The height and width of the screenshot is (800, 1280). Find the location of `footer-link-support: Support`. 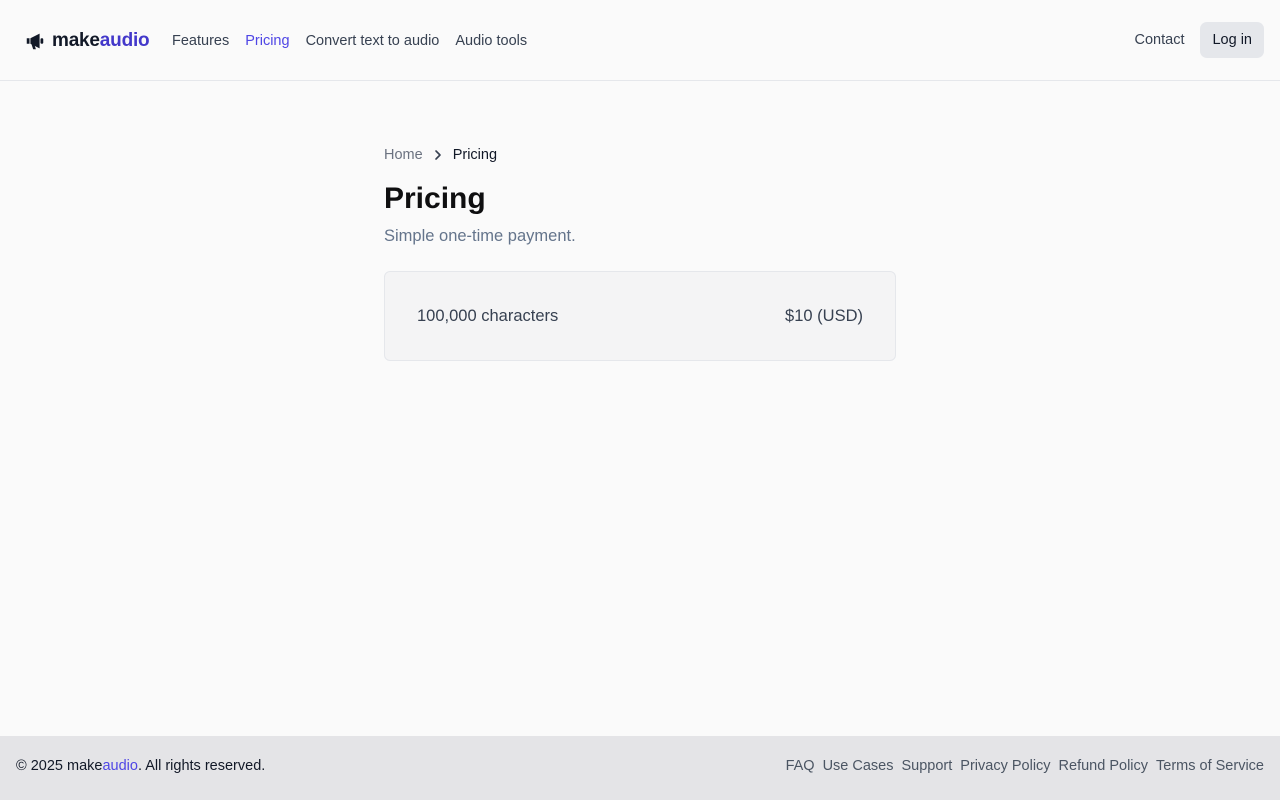

footer-link-support: Support is located at coordinates (927, 766).